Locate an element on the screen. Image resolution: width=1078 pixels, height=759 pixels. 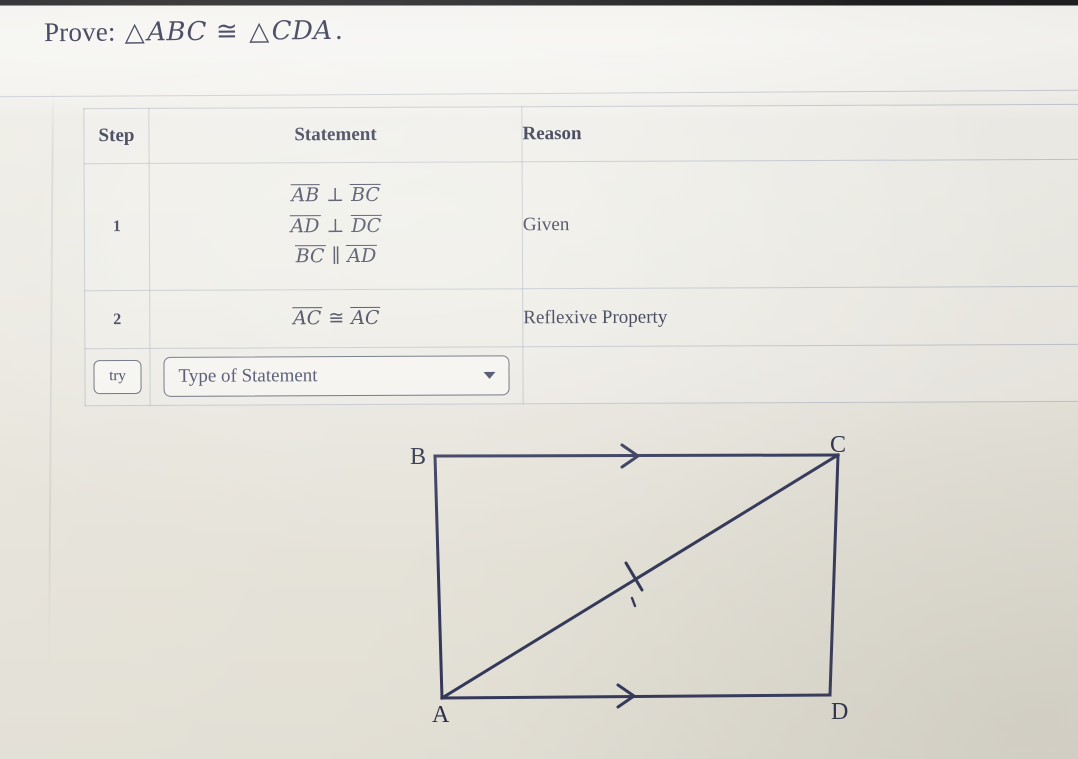
table-header-row: Step Statement Reason is located at coordinates (580, 134).